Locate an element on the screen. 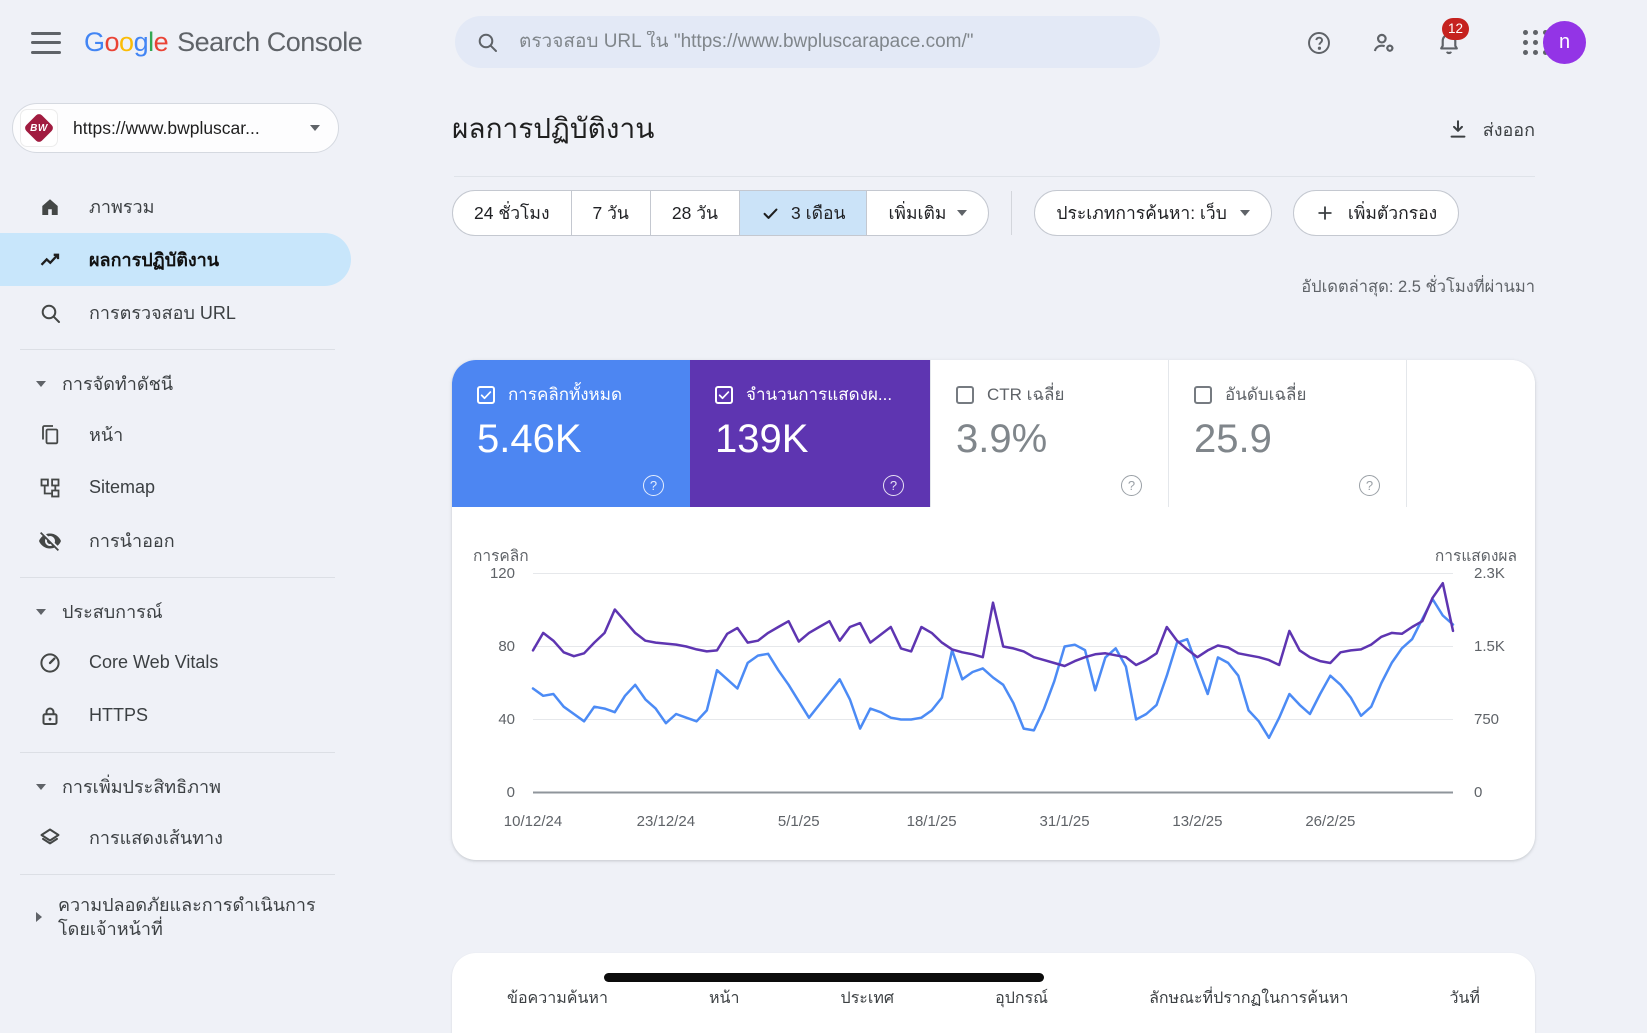  sidebar-item-label: การตรวจสอบ URL is located at coordinates (162, 312).